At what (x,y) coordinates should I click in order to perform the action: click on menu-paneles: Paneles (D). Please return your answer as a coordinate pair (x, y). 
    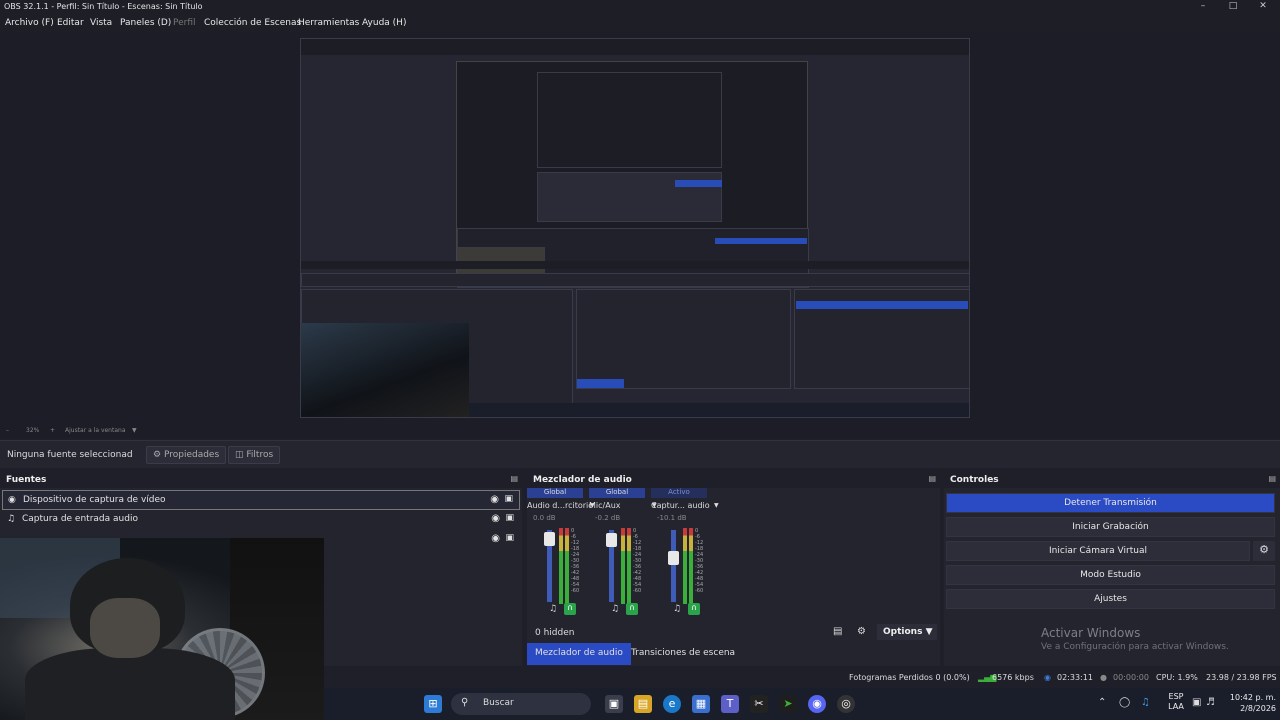
    Looking at the image, I should click on (145, 23).